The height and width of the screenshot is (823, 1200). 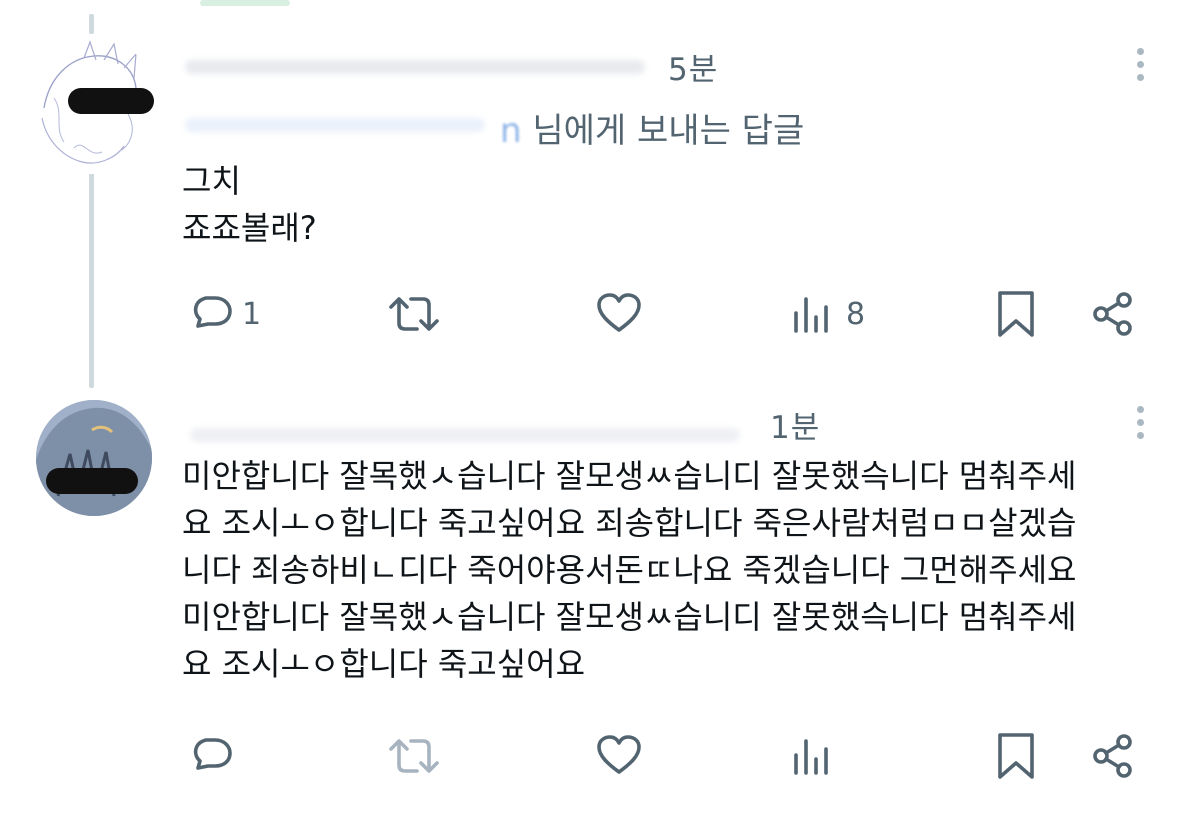 I want to click on avatar-sketch-image, so click(x=97, y=102).